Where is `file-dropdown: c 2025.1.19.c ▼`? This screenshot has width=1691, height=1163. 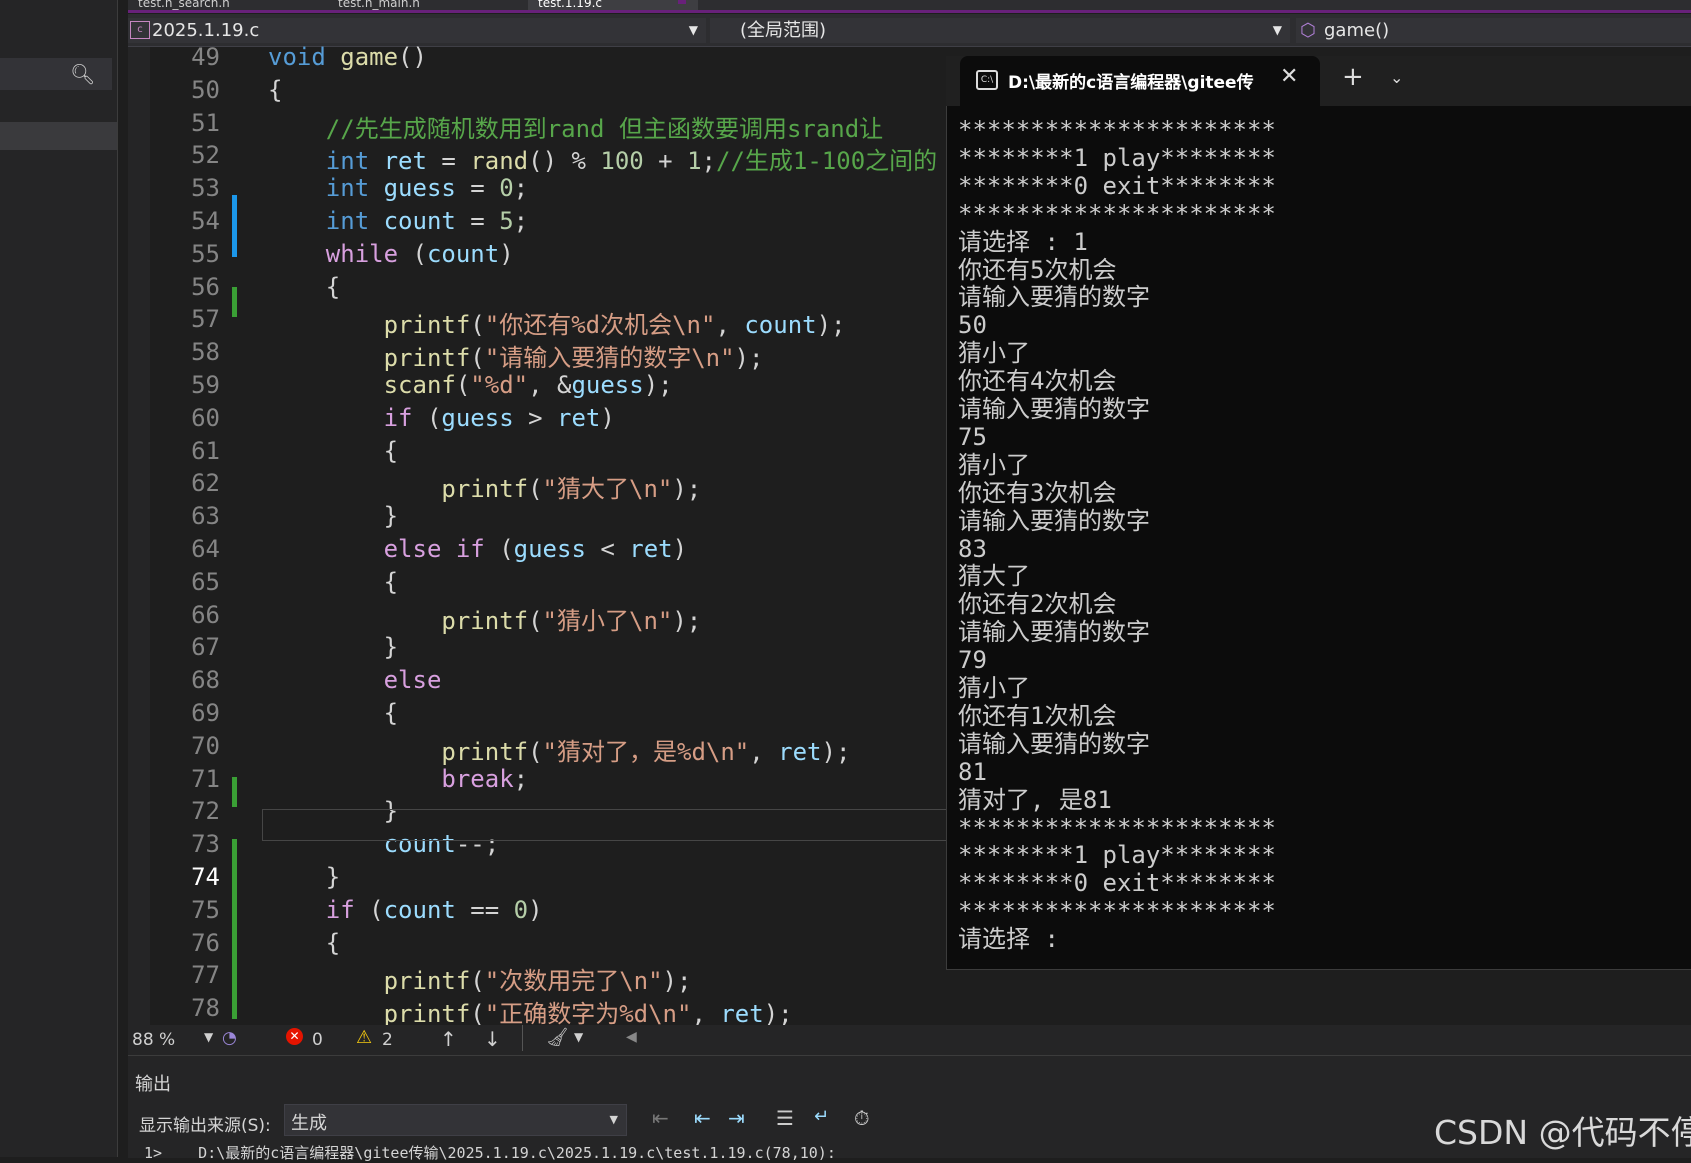
file-dropdown: c 2025.1.19.c ▼ is located at coordinates (417, 30).